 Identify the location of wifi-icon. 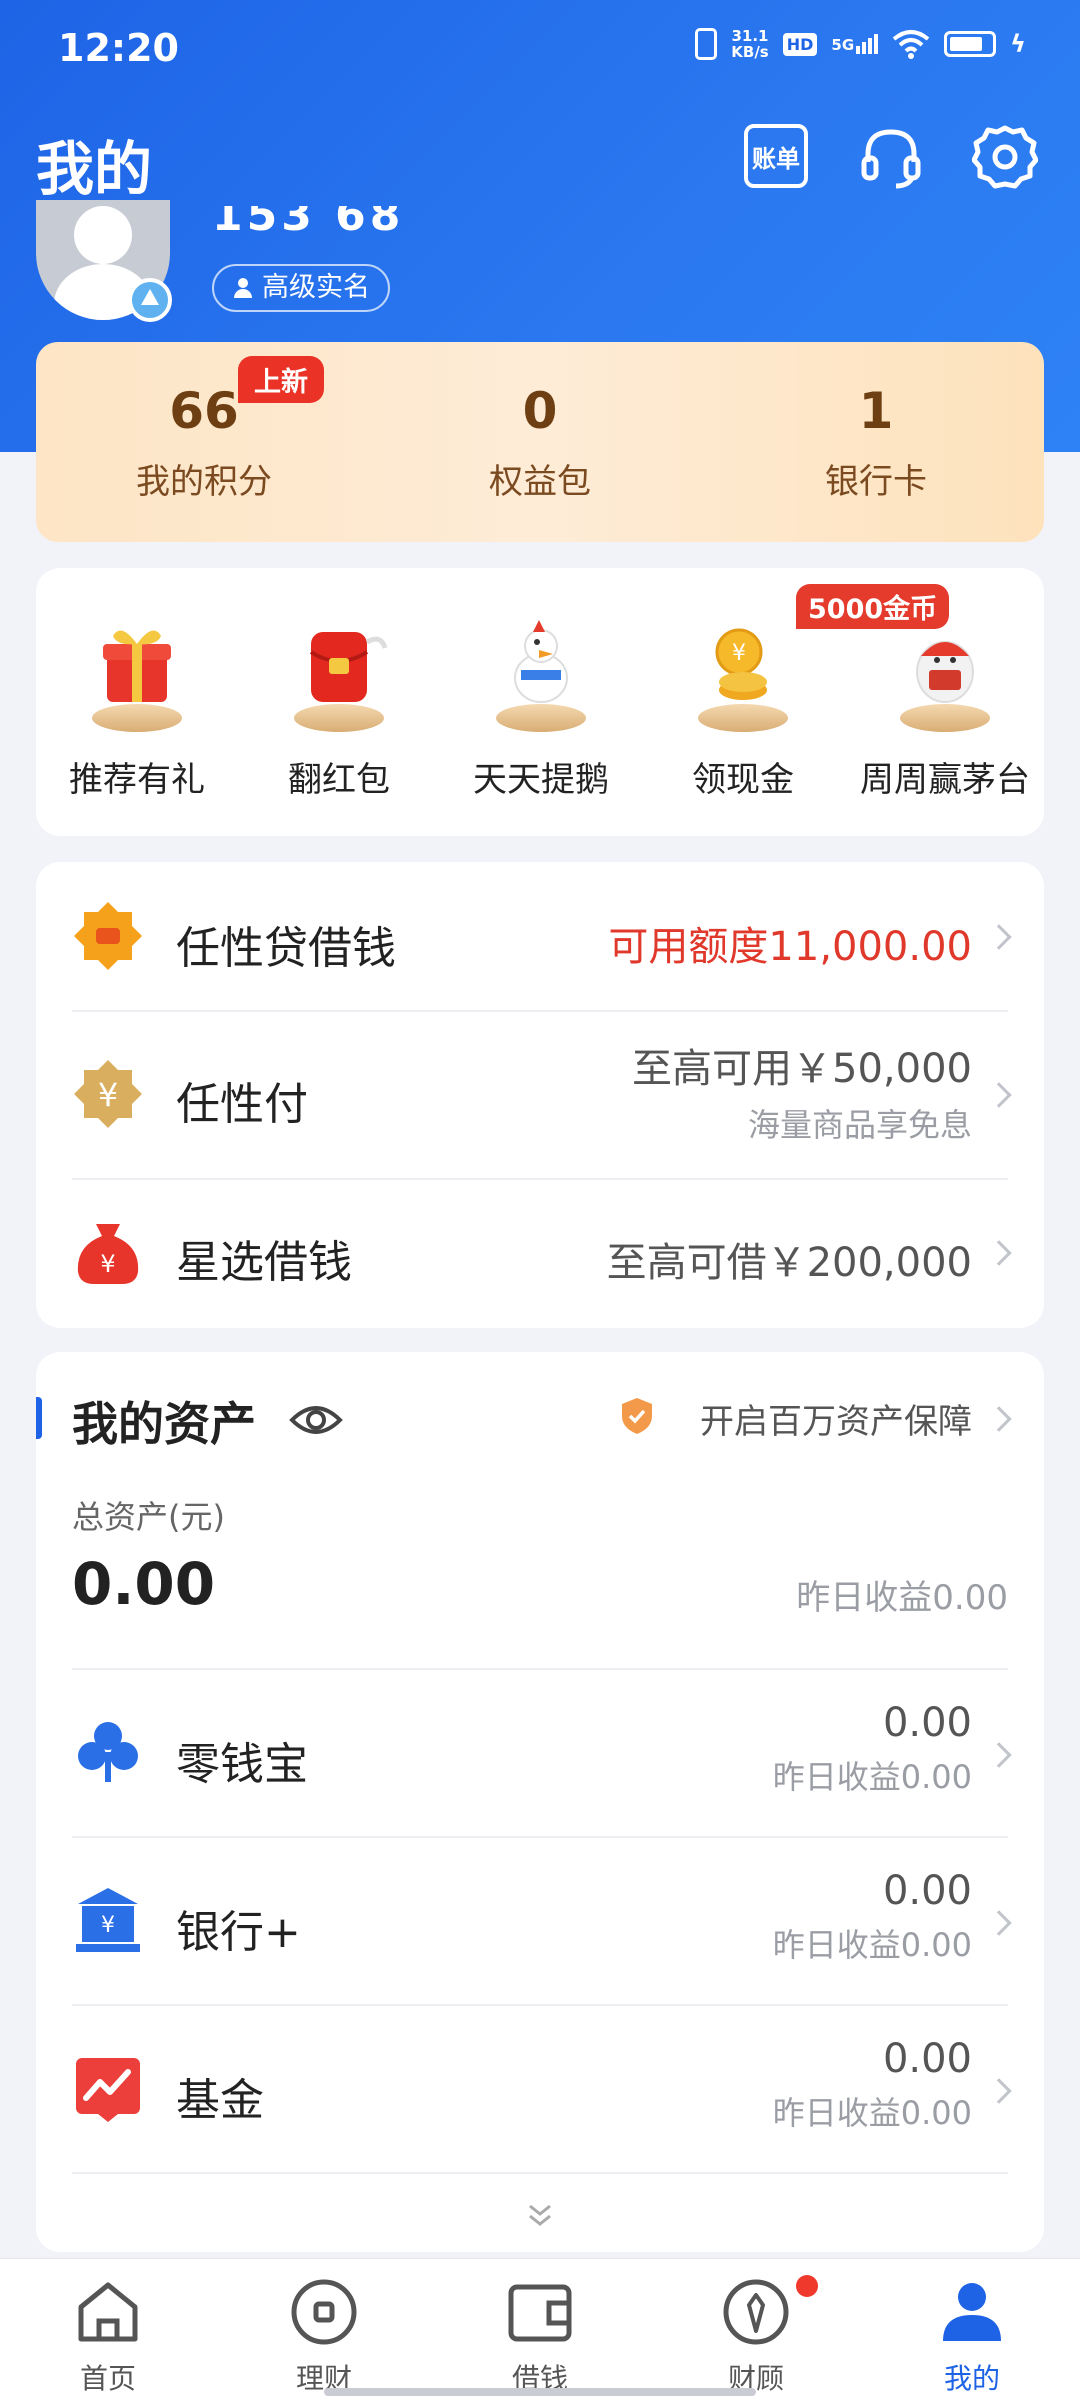
(911, 44).